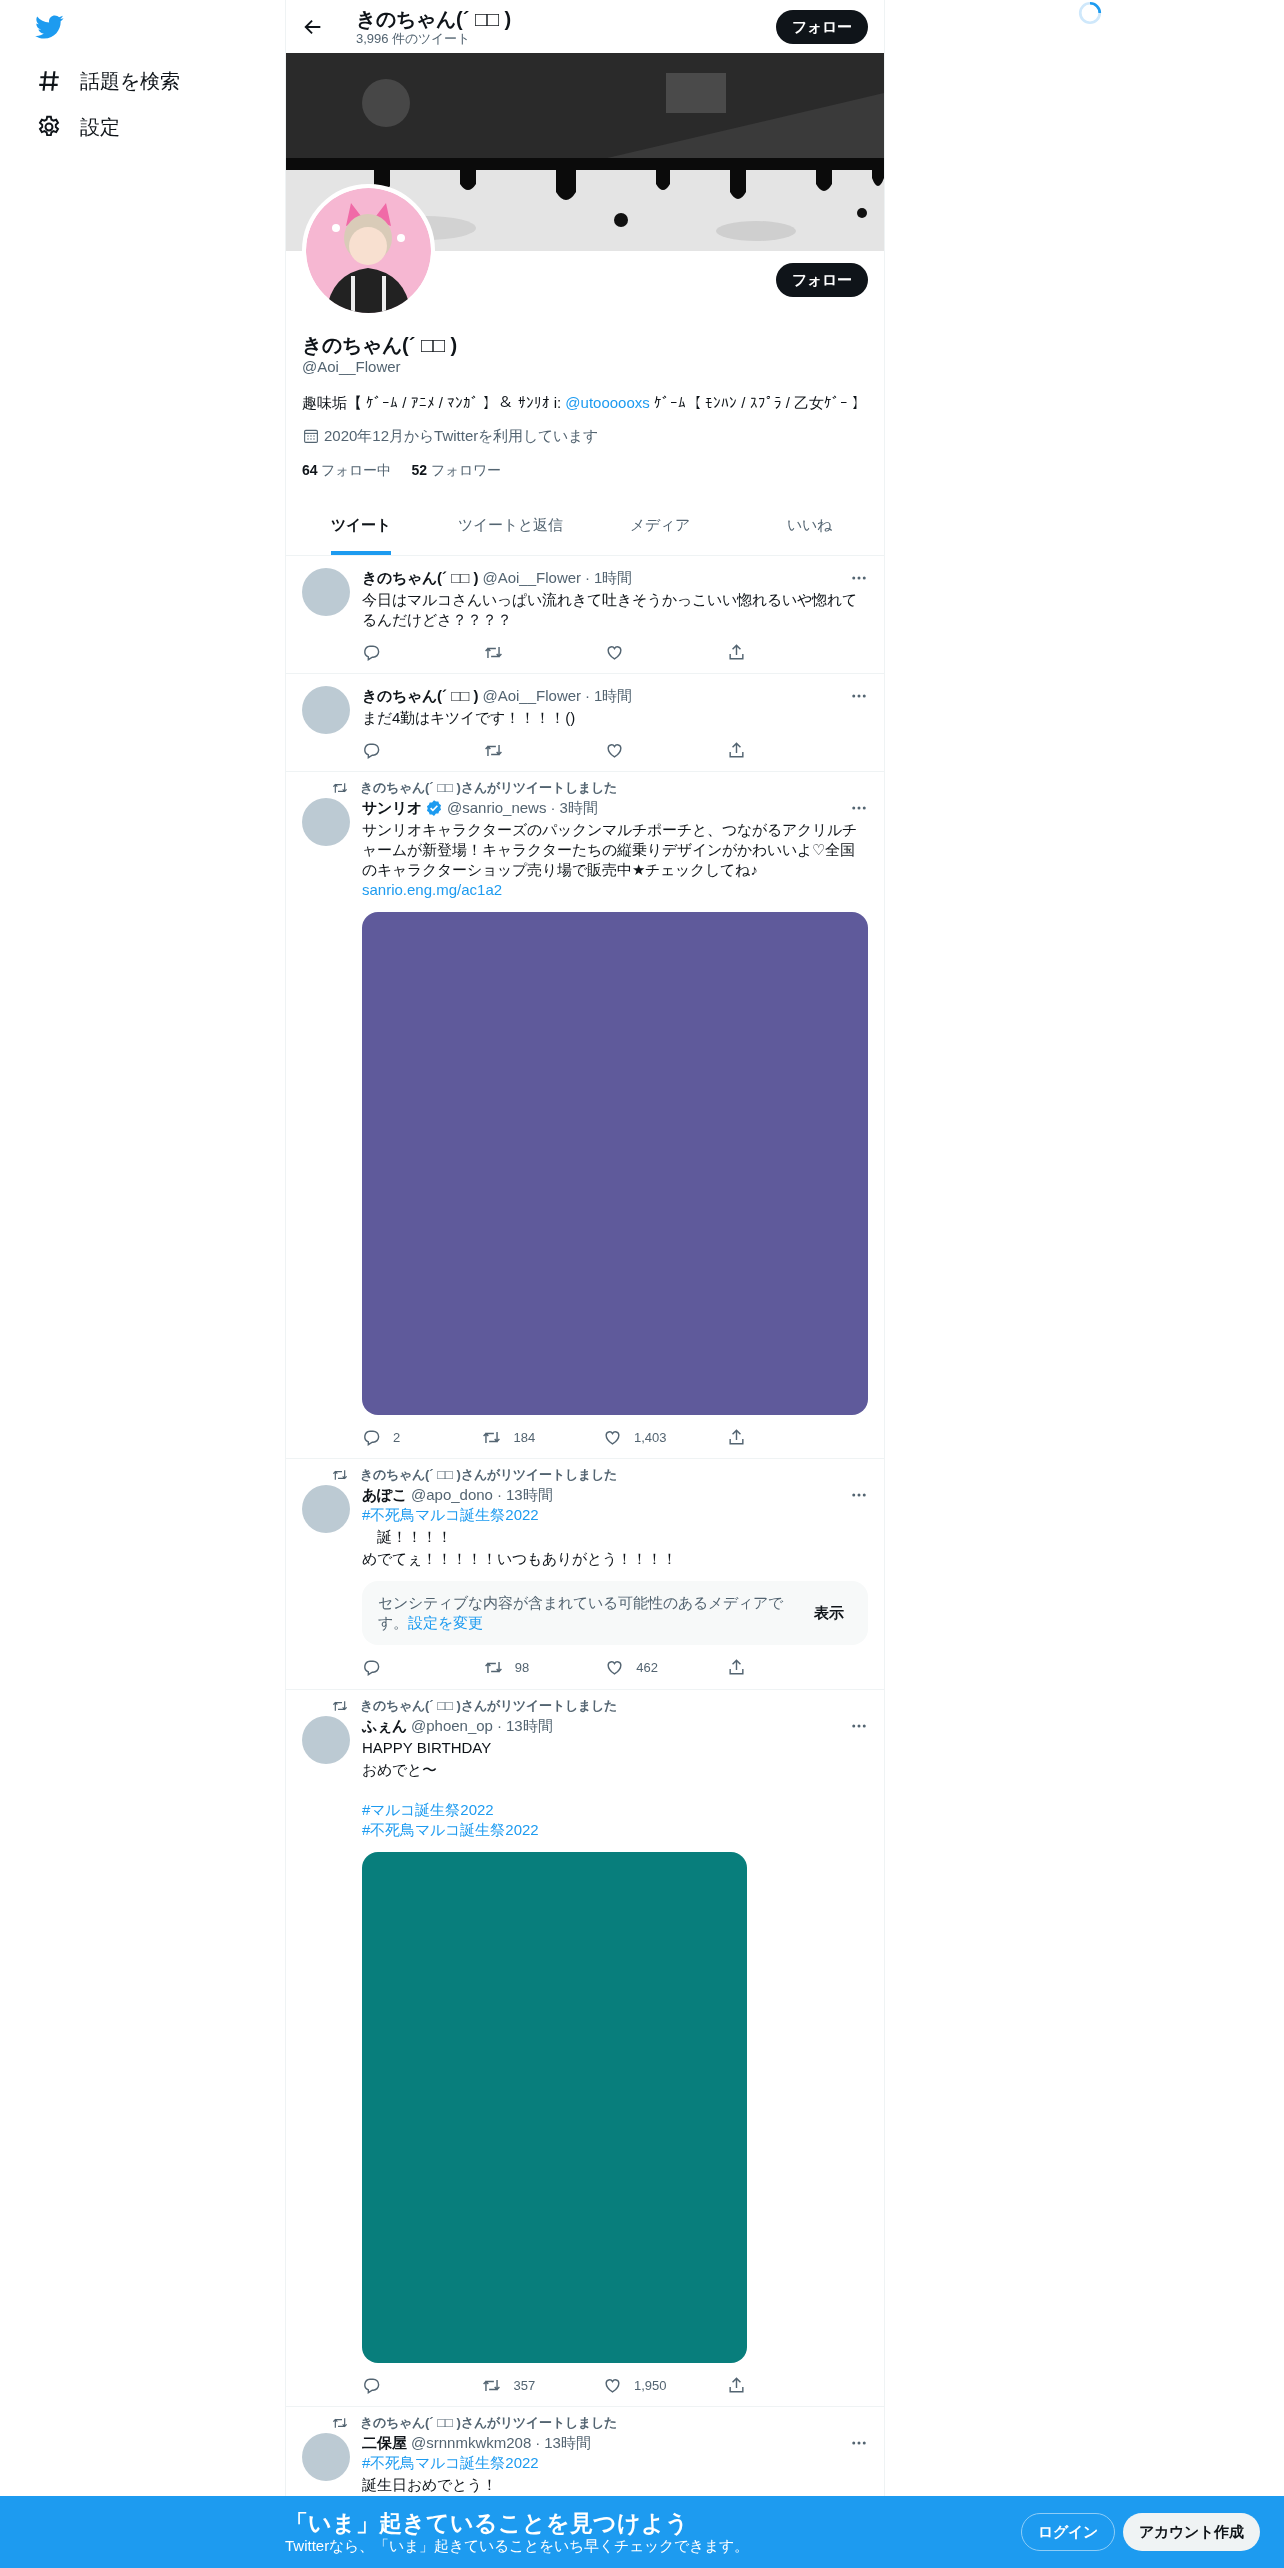 The image size is (1284, 2568). Describe the element at coordinates (384, 1725) in the screenshot. I see `author-name: ふぇん` at that location.